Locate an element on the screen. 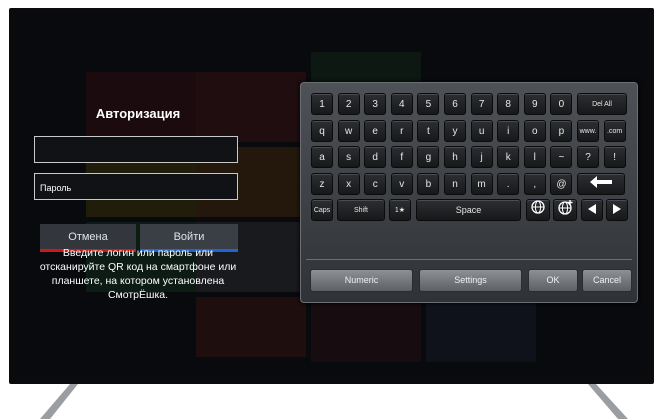 This screenshot has height=419, width=662. key-3-2: c is located at coordinates (375, 183).